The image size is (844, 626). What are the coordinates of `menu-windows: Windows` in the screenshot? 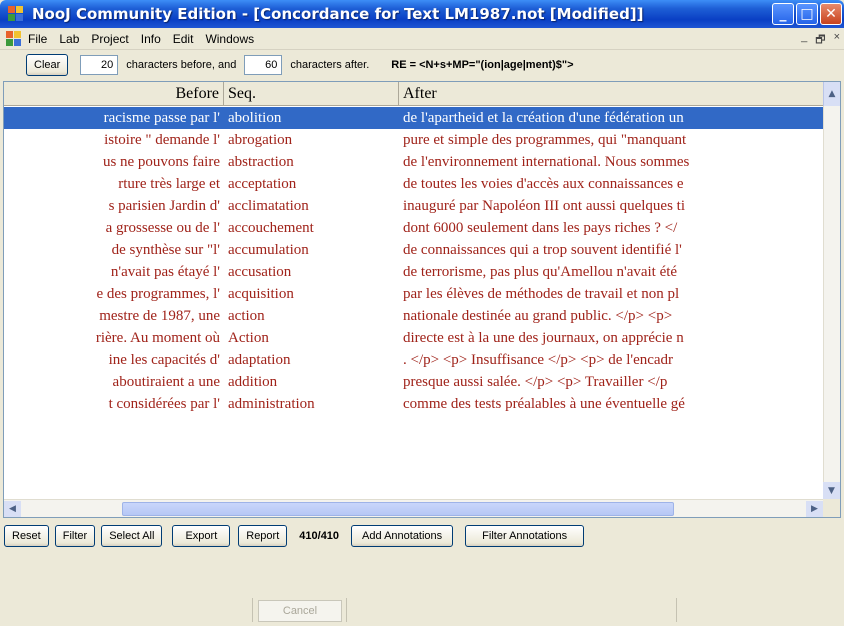 It's located at (229, 39).